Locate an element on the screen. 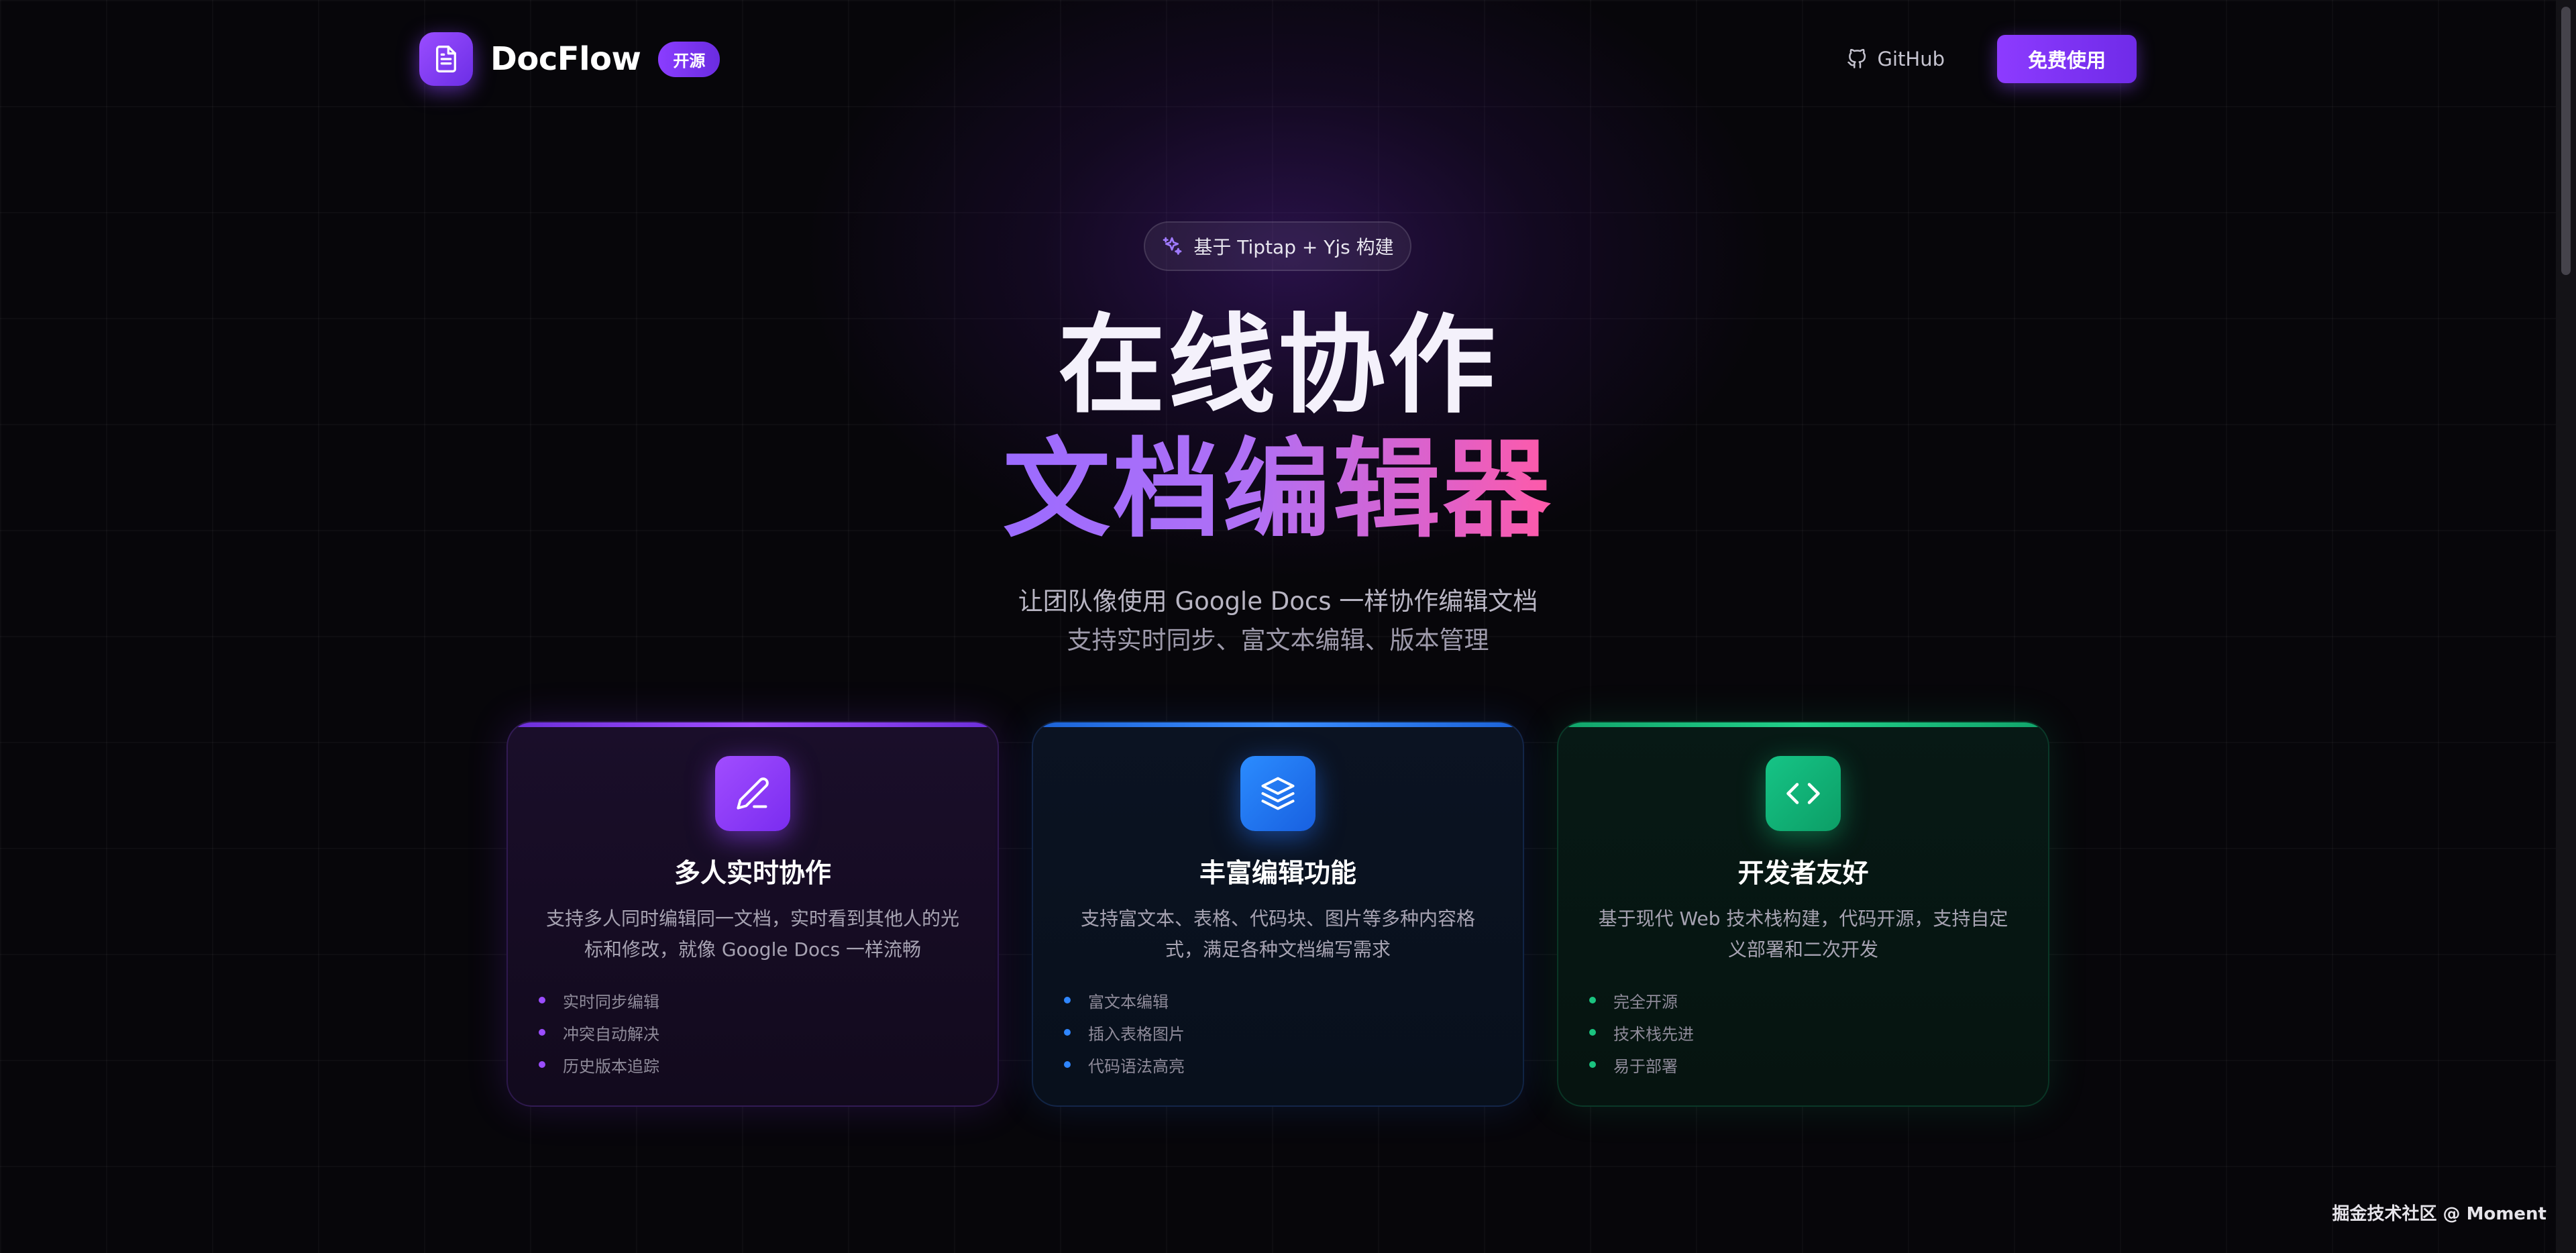 This screenshot has width=2576, height=1253. tech-badge-label: 基于 Tiptap + Yjs 构建 is located at coordinates (1293, 247).